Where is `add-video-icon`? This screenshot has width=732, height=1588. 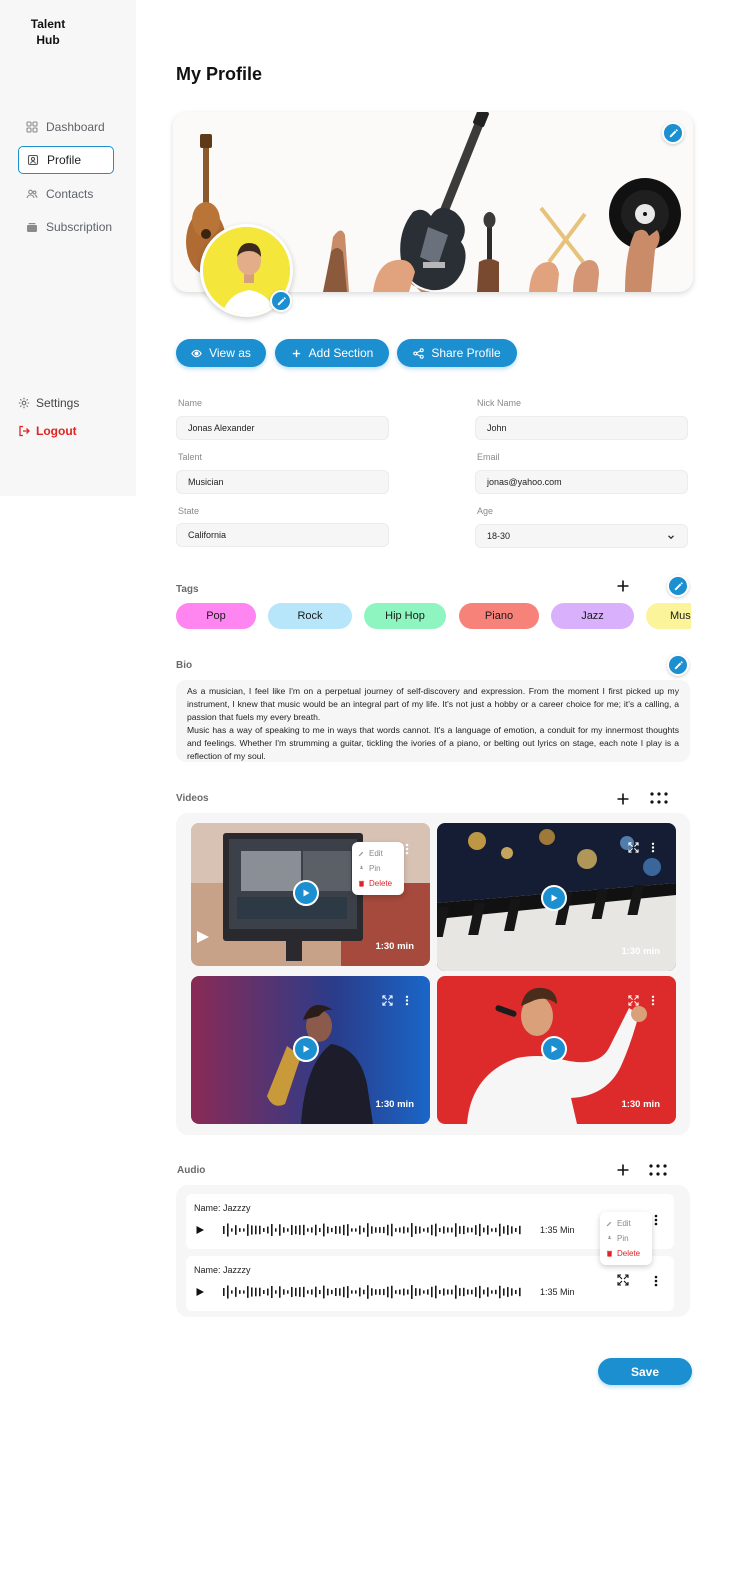 add-video-icon is located at coordinates (623, 799).